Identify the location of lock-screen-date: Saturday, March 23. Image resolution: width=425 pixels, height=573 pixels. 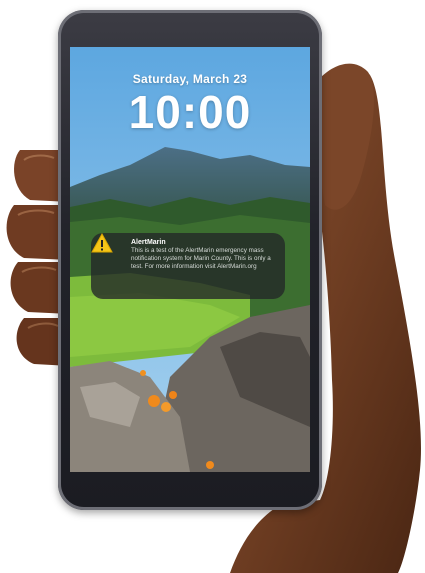
(190, 79).